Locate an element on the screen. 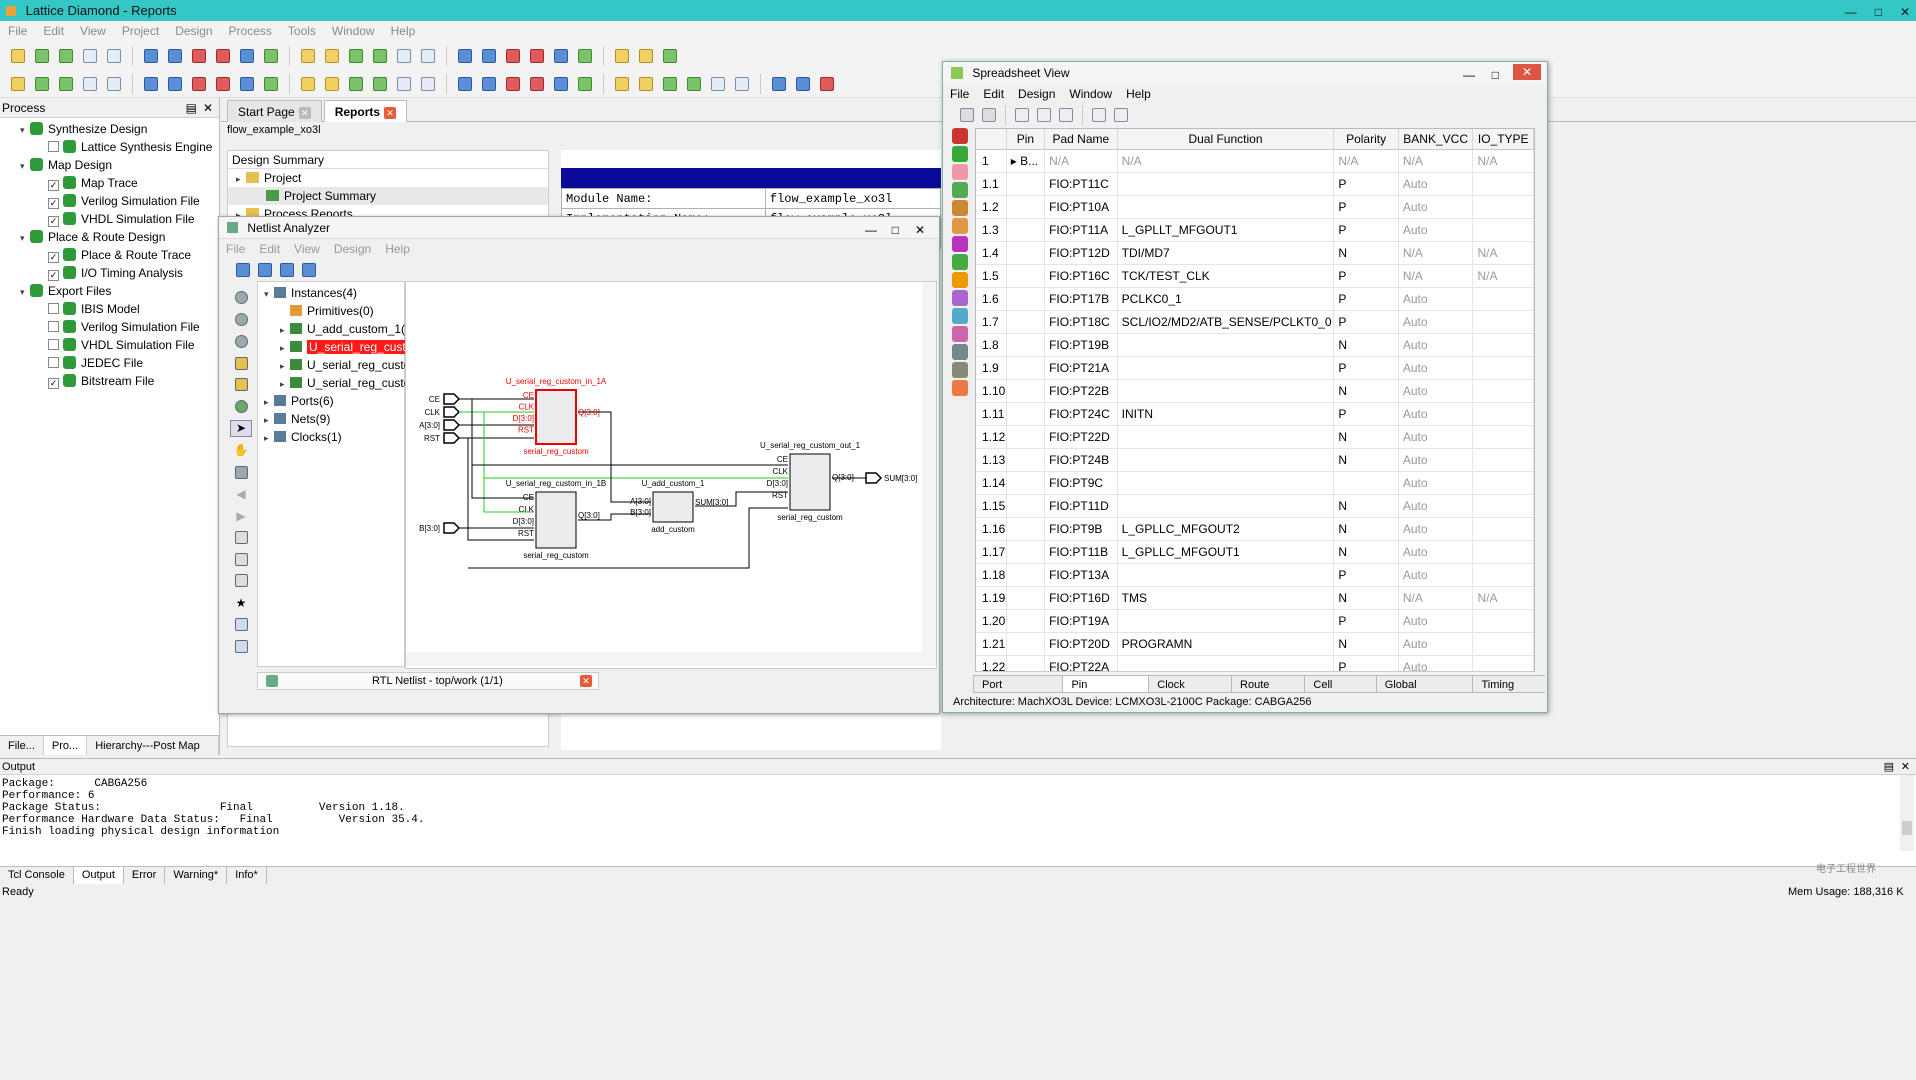  expand-arrow-icon: ▾ is located at coordinates (269, 294).